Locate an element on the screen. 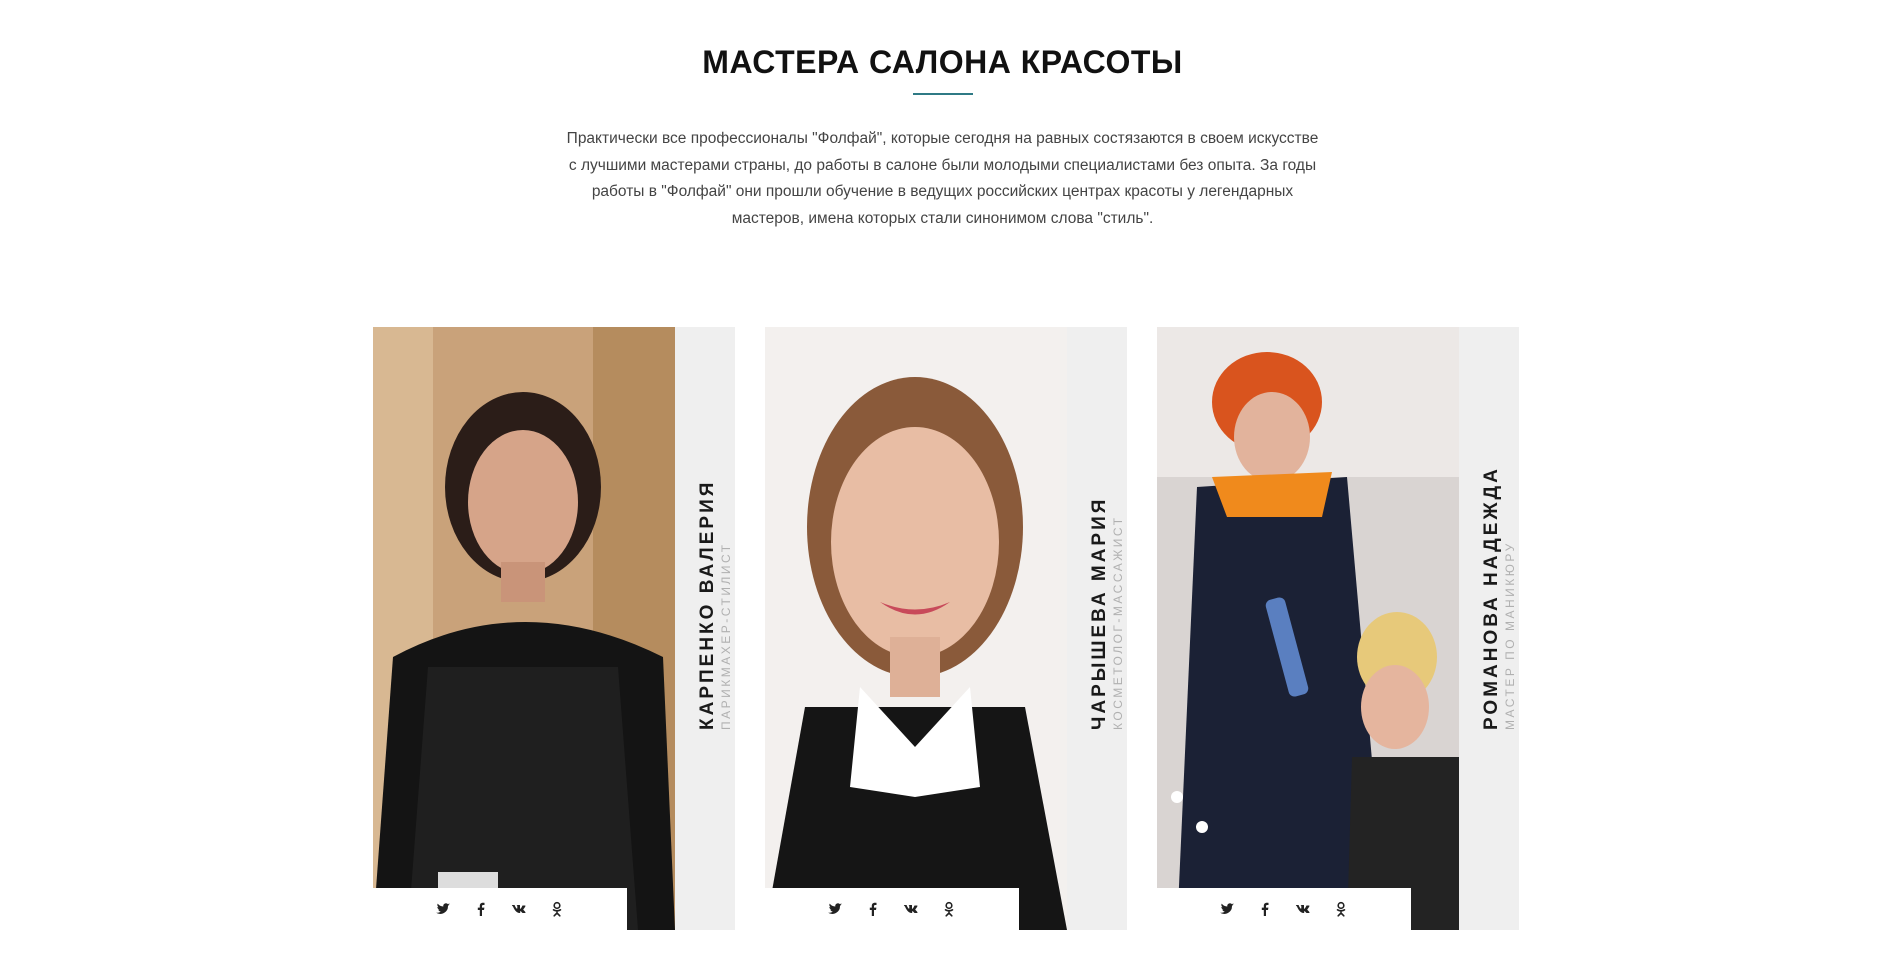  master-card: РОМАНОВА НАДЕЖДА МАСТЕР ПО МАНИКЮРУ is located at coordinates (1338, 628).